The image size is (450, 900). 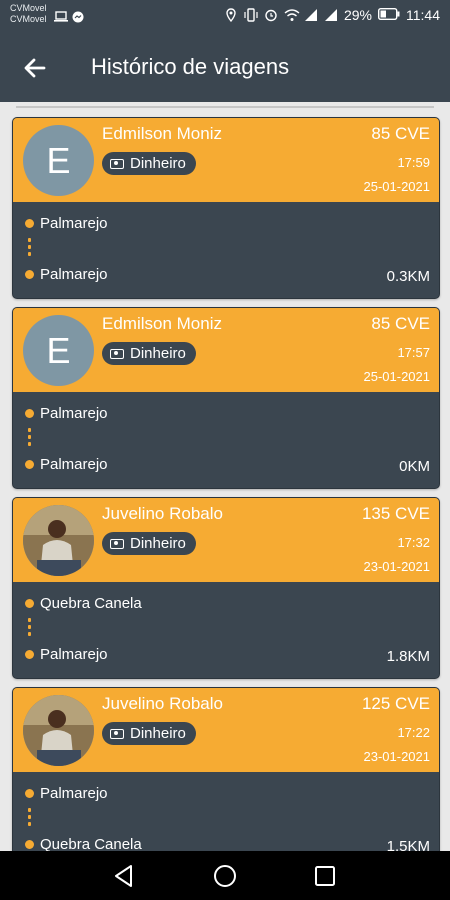 I want to click on page-title: Histórico de viagens, so click(x=190, y=66).